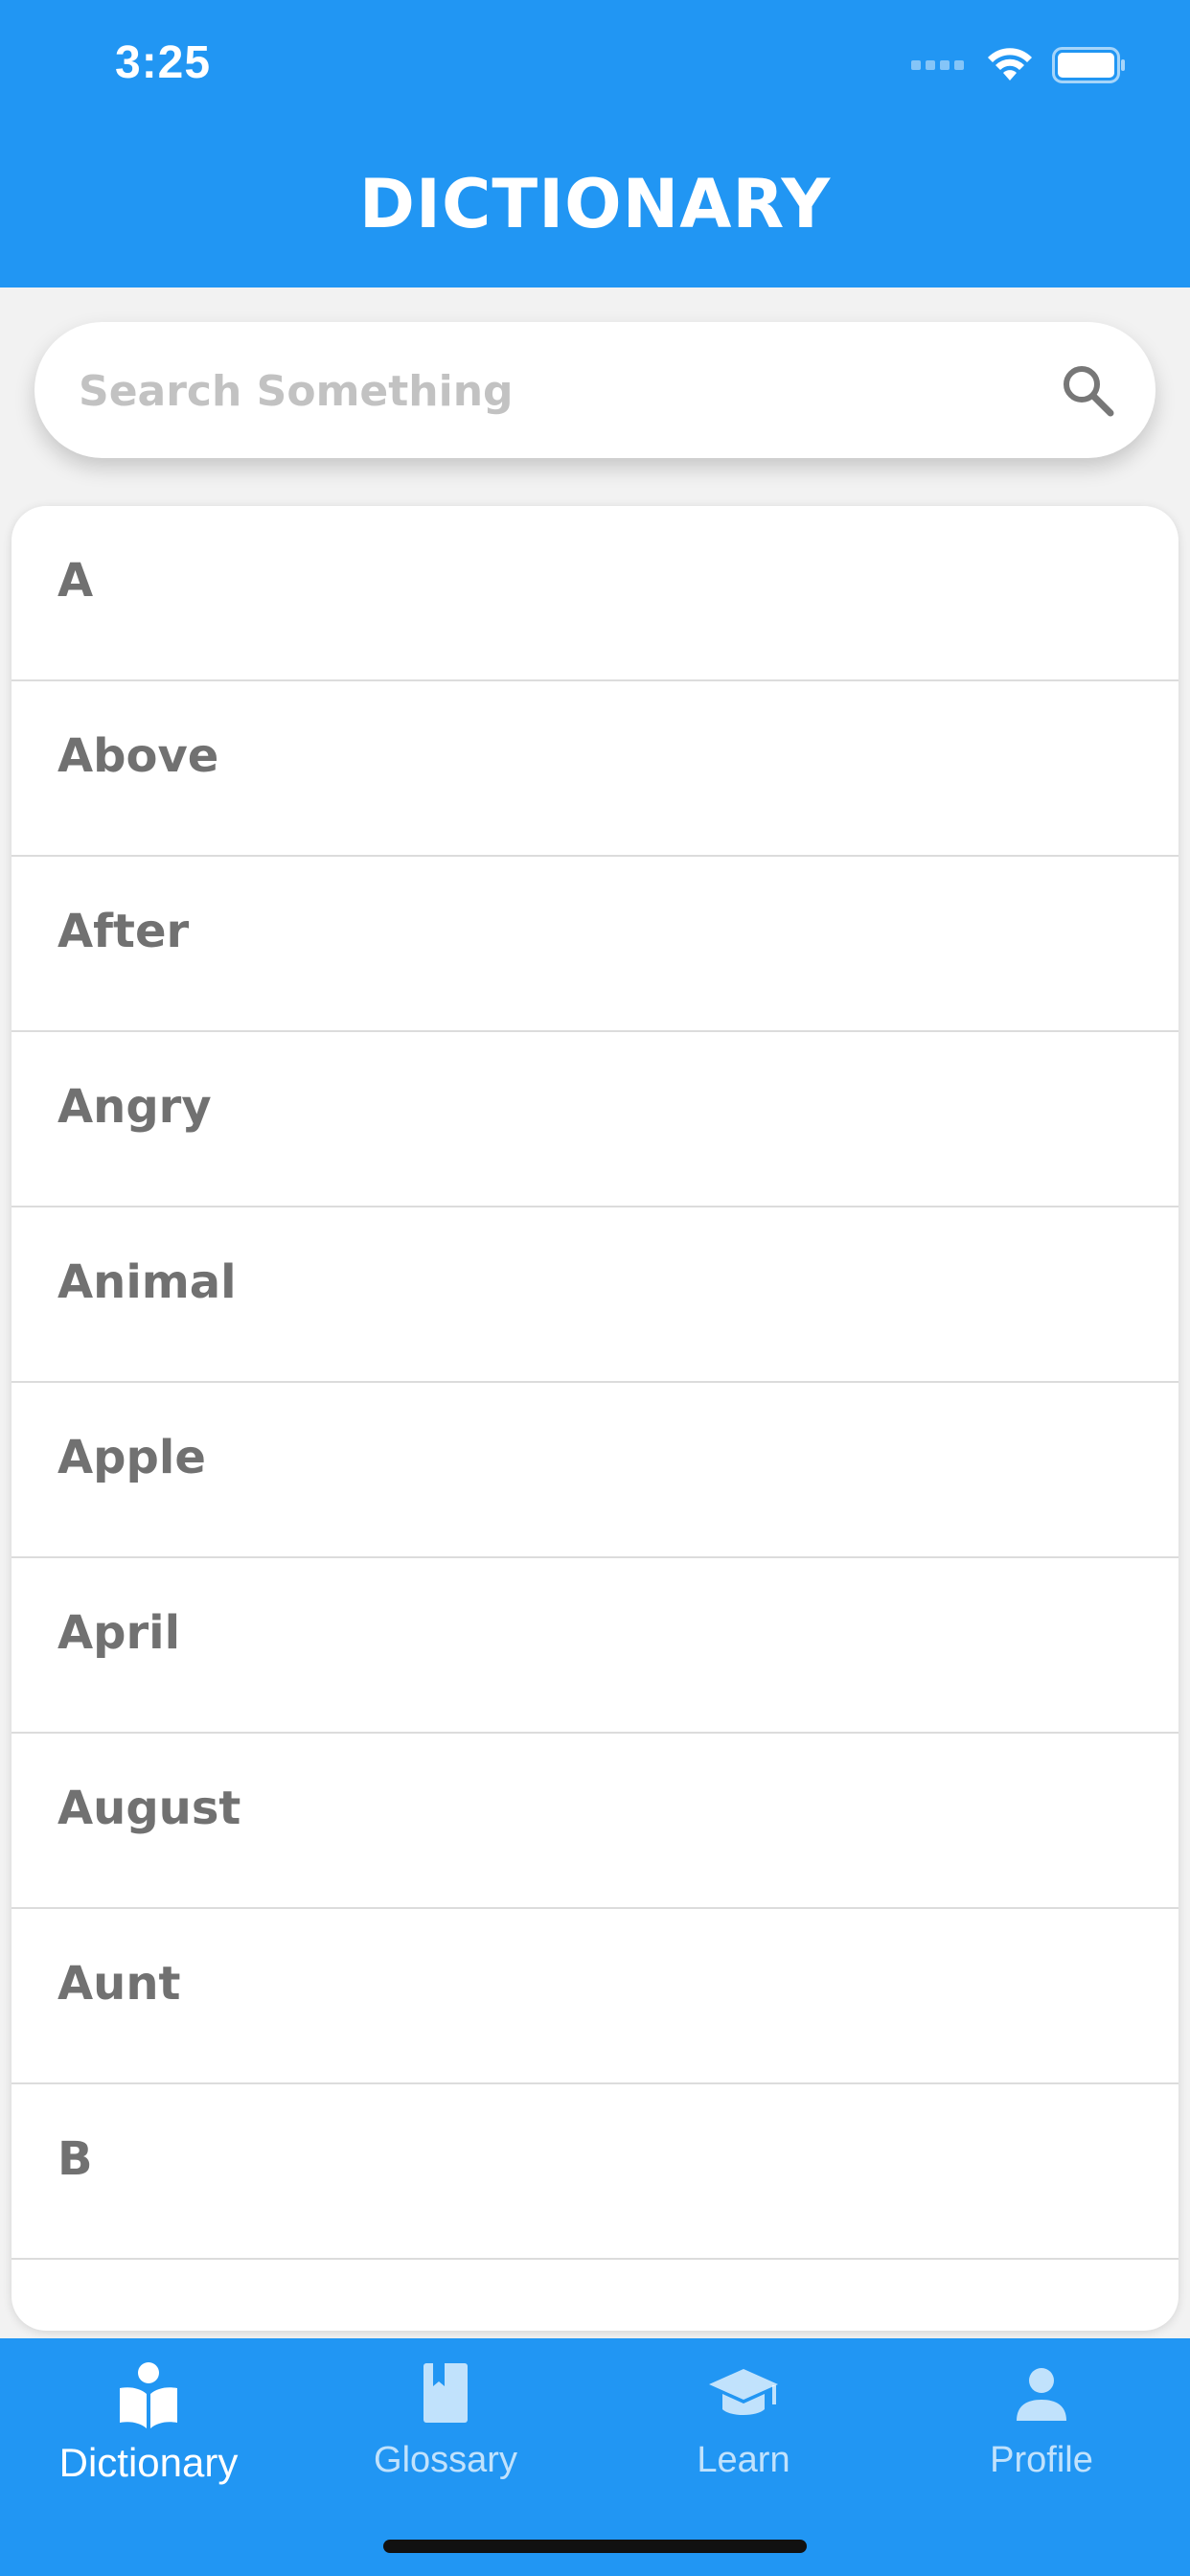 The width and height of the screenshot is (1190, 2576). Describe the element at coordinates (595, 769) in the screenshot. I see `list-item: Above` at that location.